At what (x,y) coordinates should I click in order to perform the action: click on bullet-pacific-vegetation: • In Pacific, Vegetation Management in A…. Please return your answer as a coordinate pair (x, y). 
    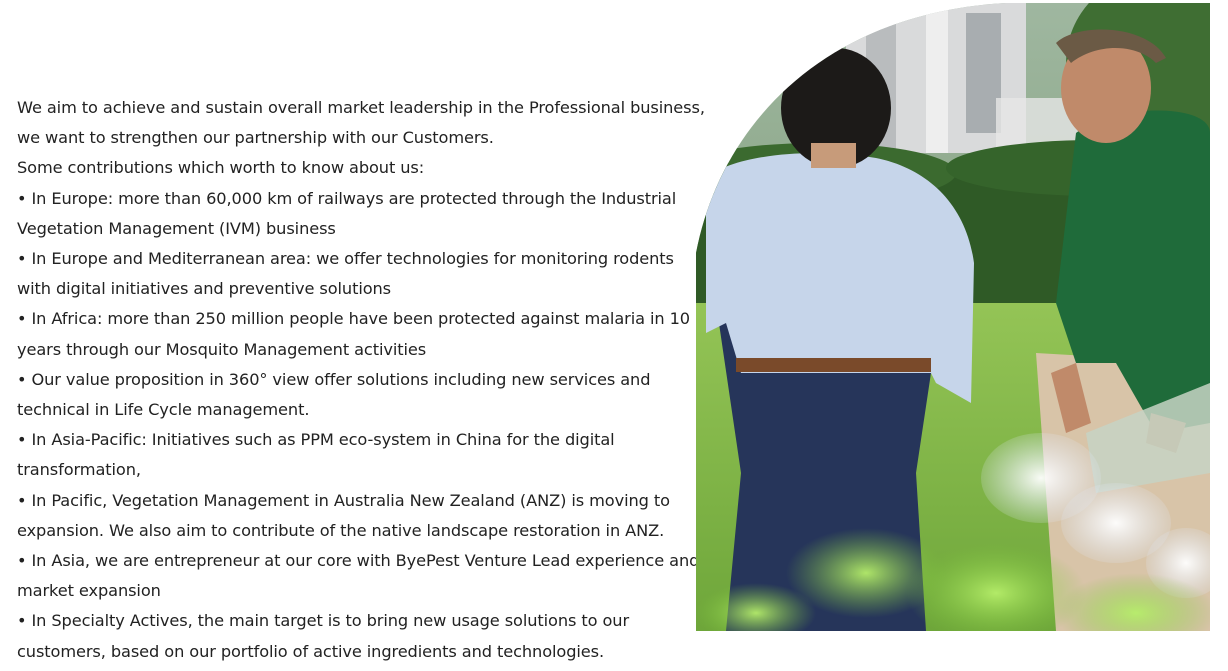
    Looking at the image, I should click on (343, 515).